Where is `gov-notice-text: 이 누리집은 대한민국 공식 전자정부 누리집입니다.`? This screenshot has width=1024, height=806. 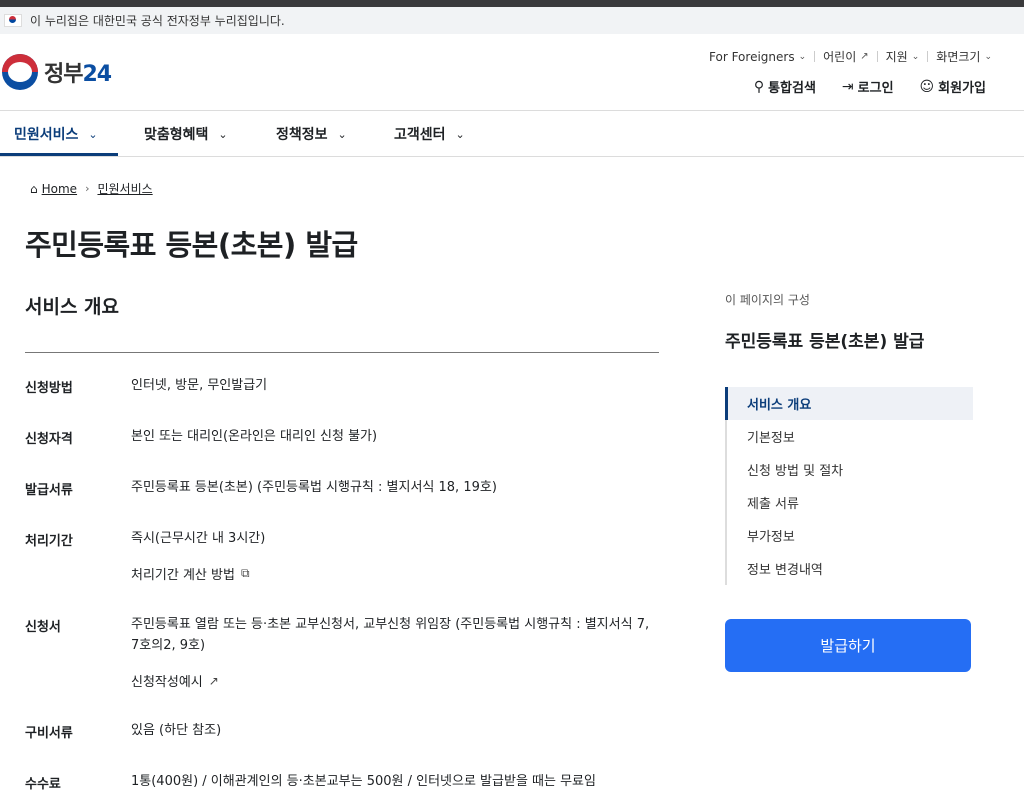
gov-notice-text: 이 누리집은 대한민국 공식 전자정부 누리집입니다. is located at coordinates (157, 20).